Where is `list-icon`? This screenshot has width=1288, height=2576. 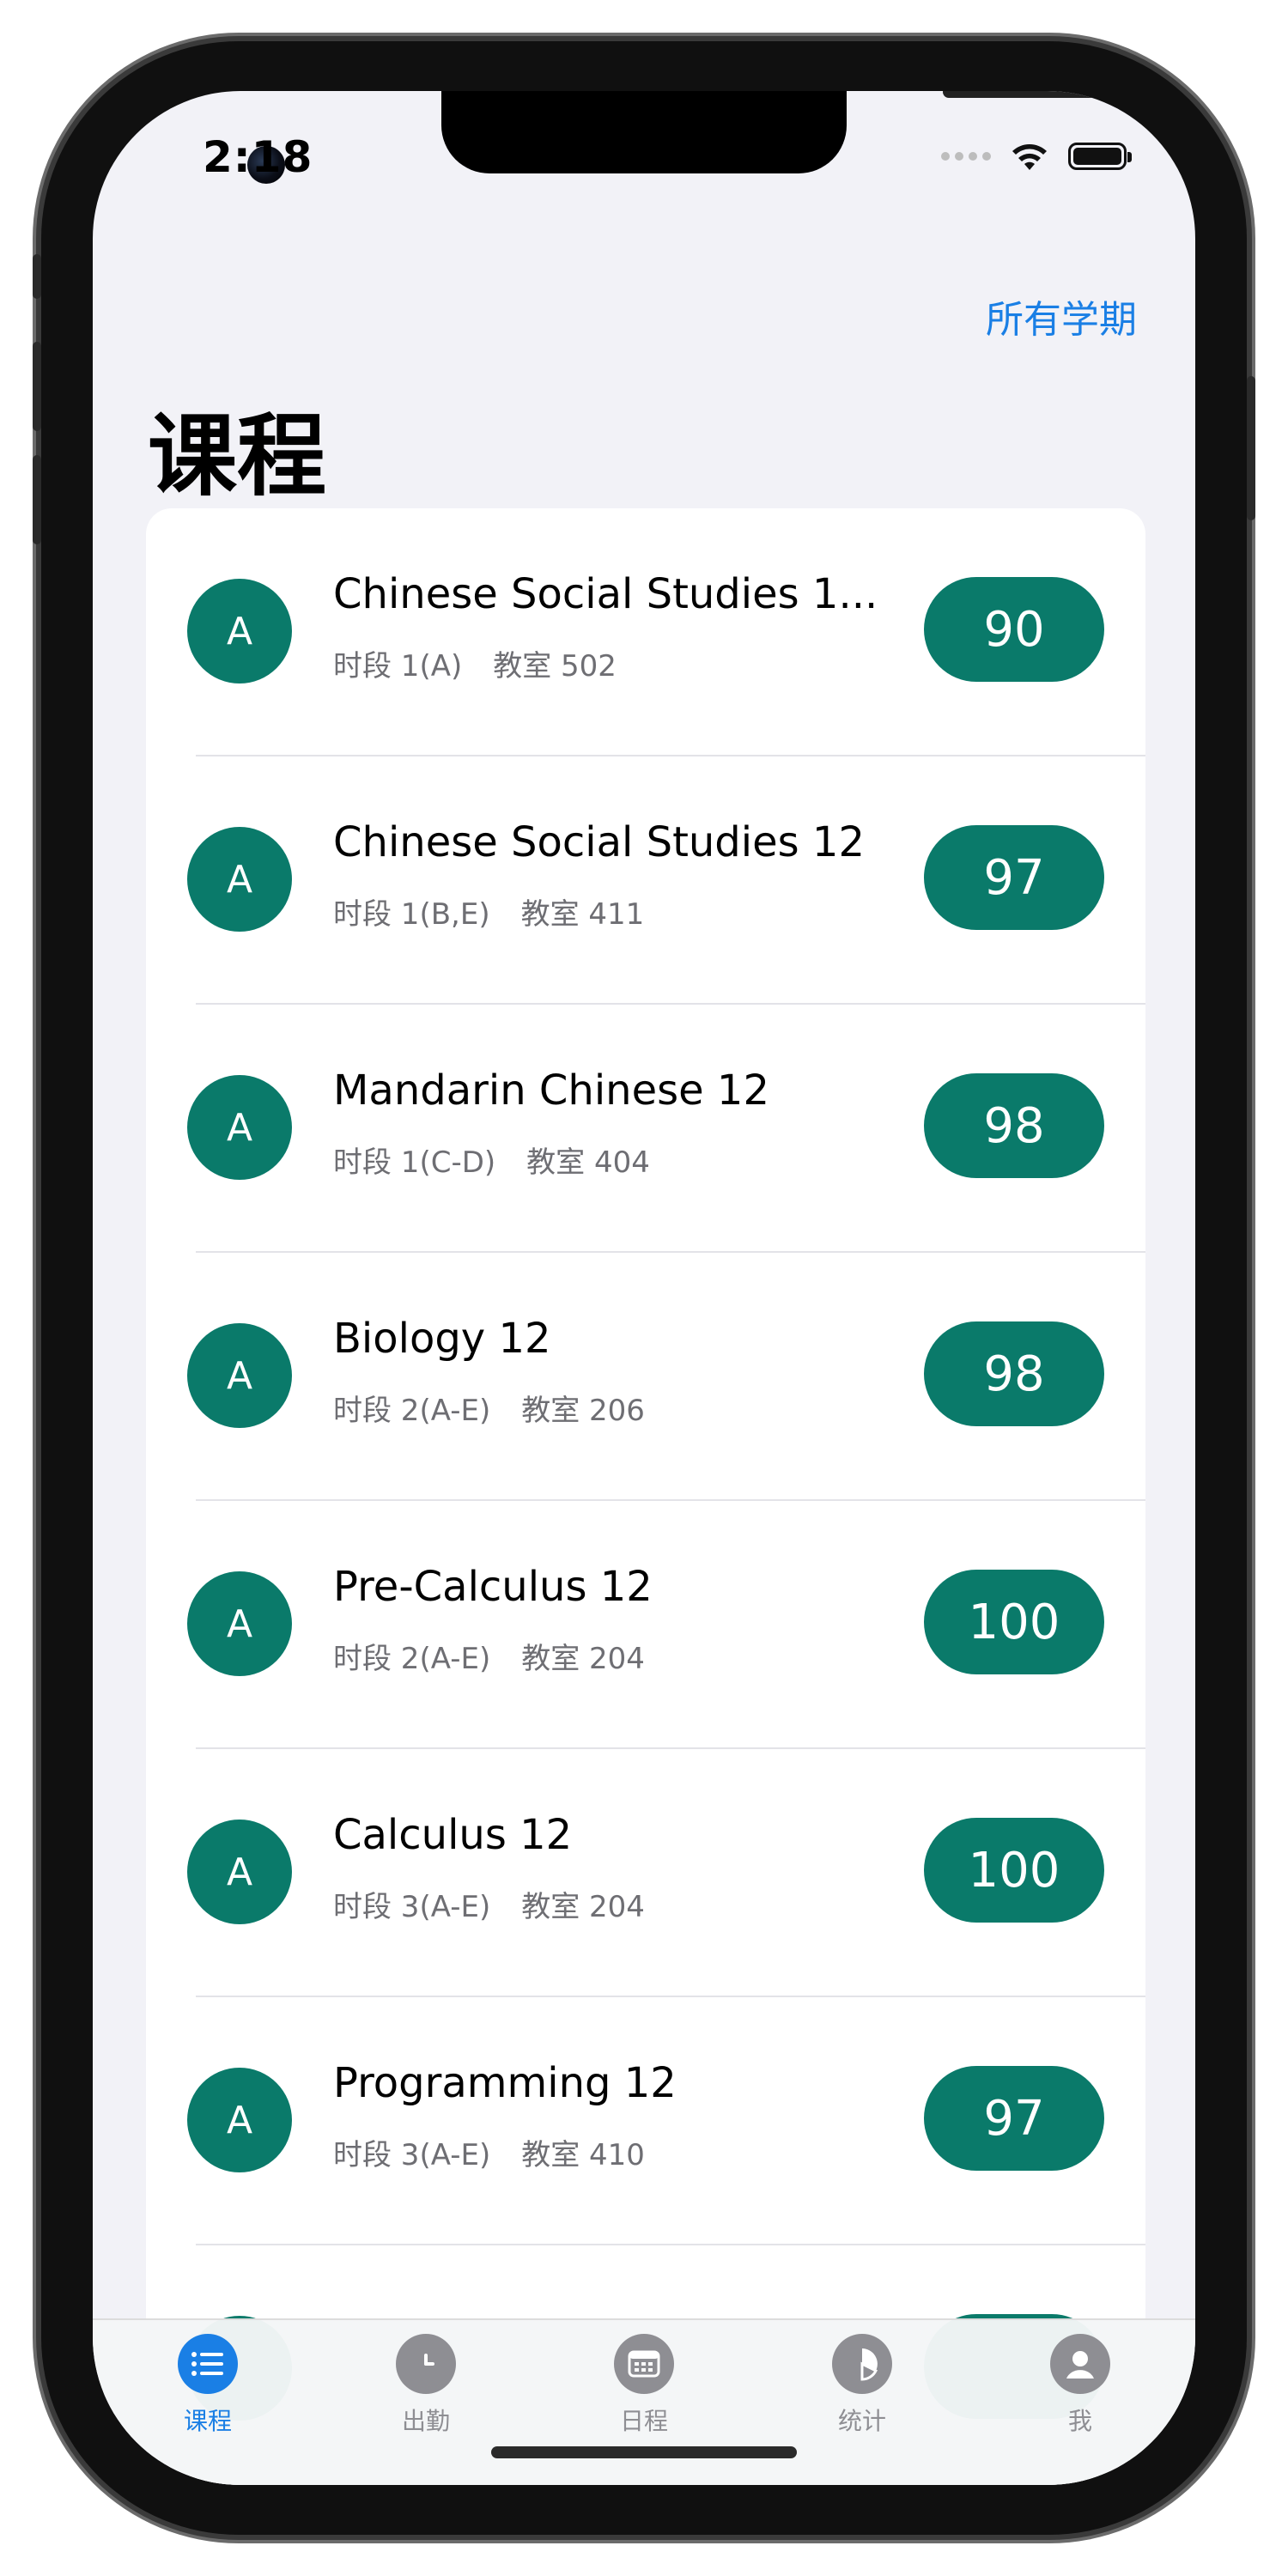 list-icon is located at coordinates (208, 2364).